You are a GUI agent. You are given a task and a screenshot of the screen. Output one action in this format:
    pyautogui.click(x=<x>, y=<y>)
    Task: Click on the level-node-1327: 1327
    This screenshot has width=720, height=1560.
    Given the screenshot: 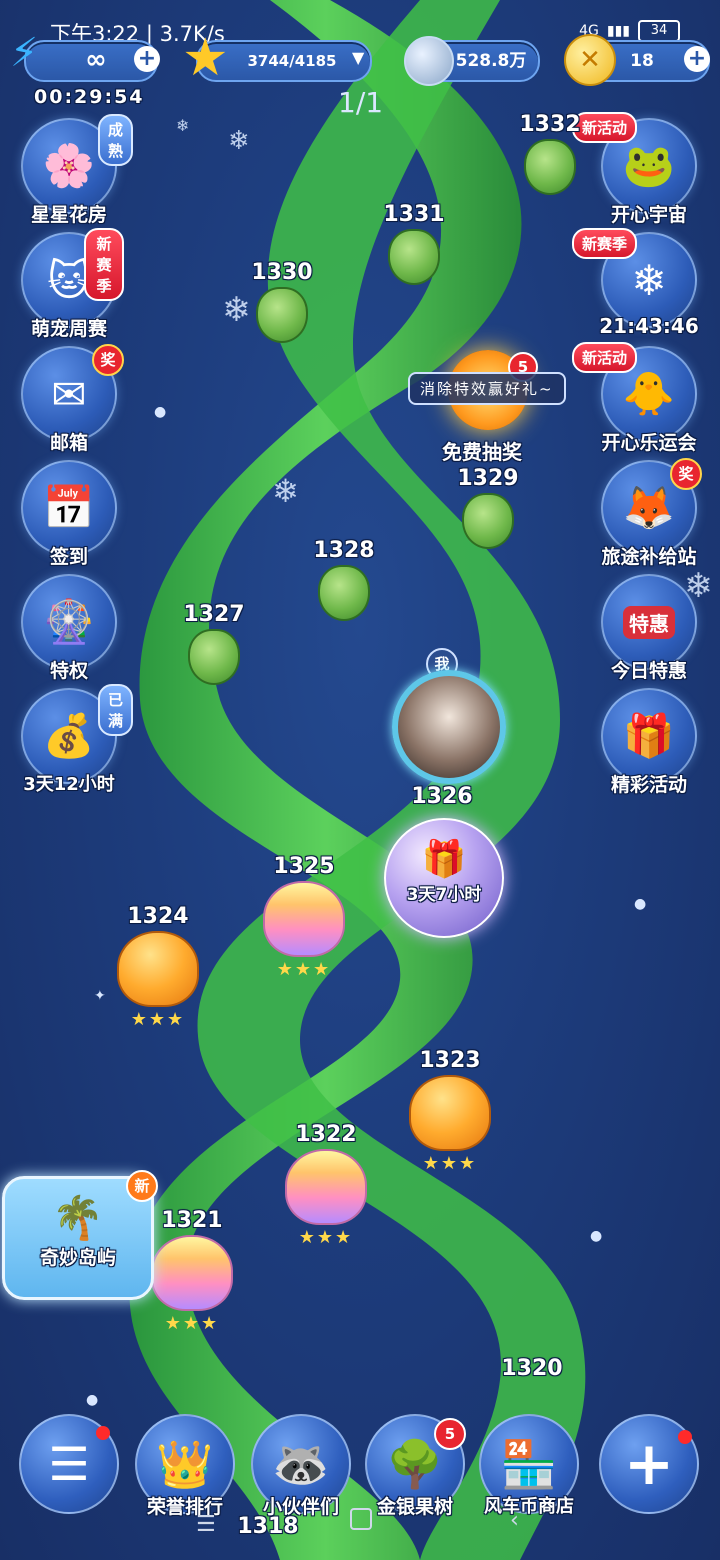 What is the action you would take?
    pyautogui.click(x=214, y=643)
    